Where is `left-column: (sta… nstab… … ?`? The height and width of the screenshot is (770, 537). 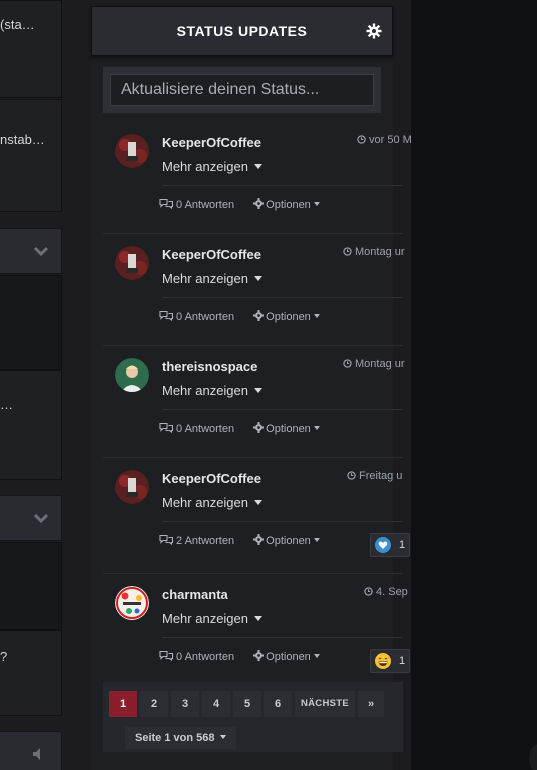
left-column: (sta… nstab… … ? is located at coordinates (31, 385).